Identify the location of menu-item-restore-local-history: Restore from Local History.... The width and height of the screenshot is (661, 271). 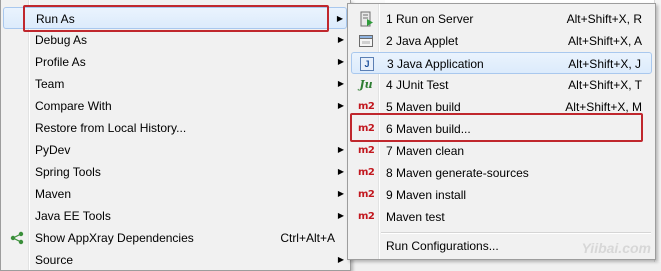
(175, 128).